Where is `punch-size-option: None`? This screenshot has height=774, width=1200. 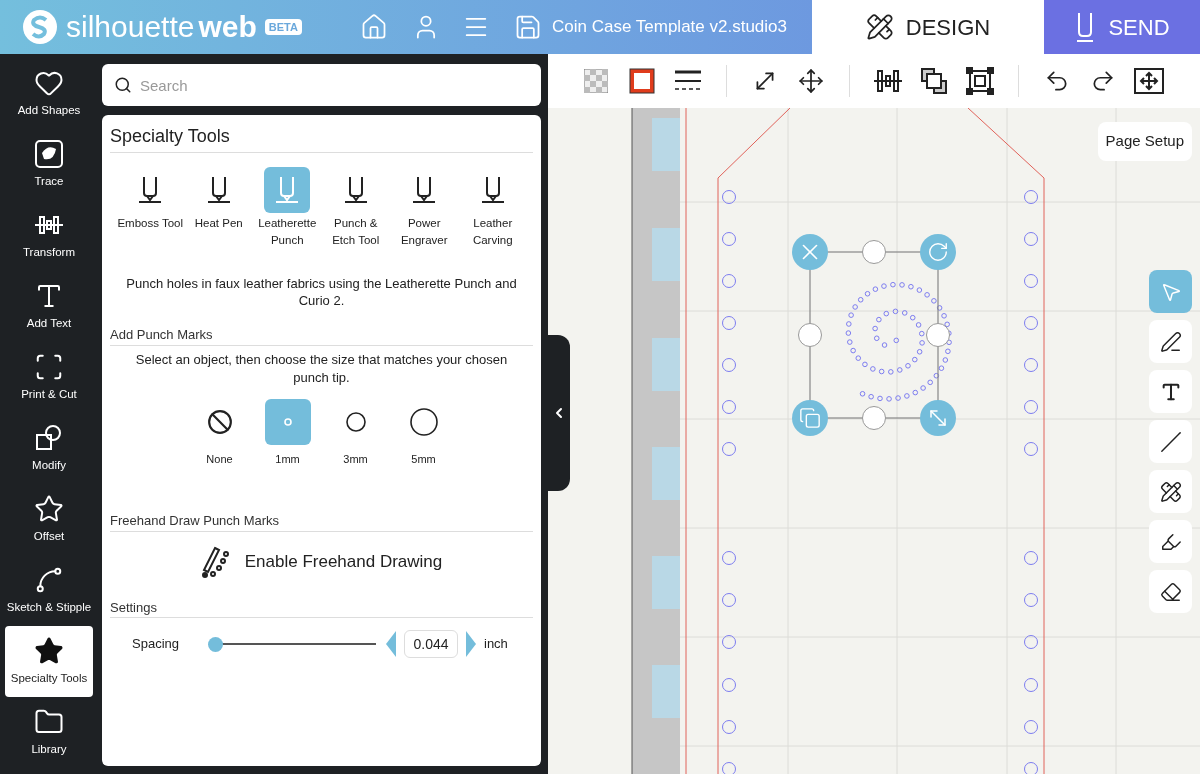
punch-size-option: None is located at coordinates (219, 432).